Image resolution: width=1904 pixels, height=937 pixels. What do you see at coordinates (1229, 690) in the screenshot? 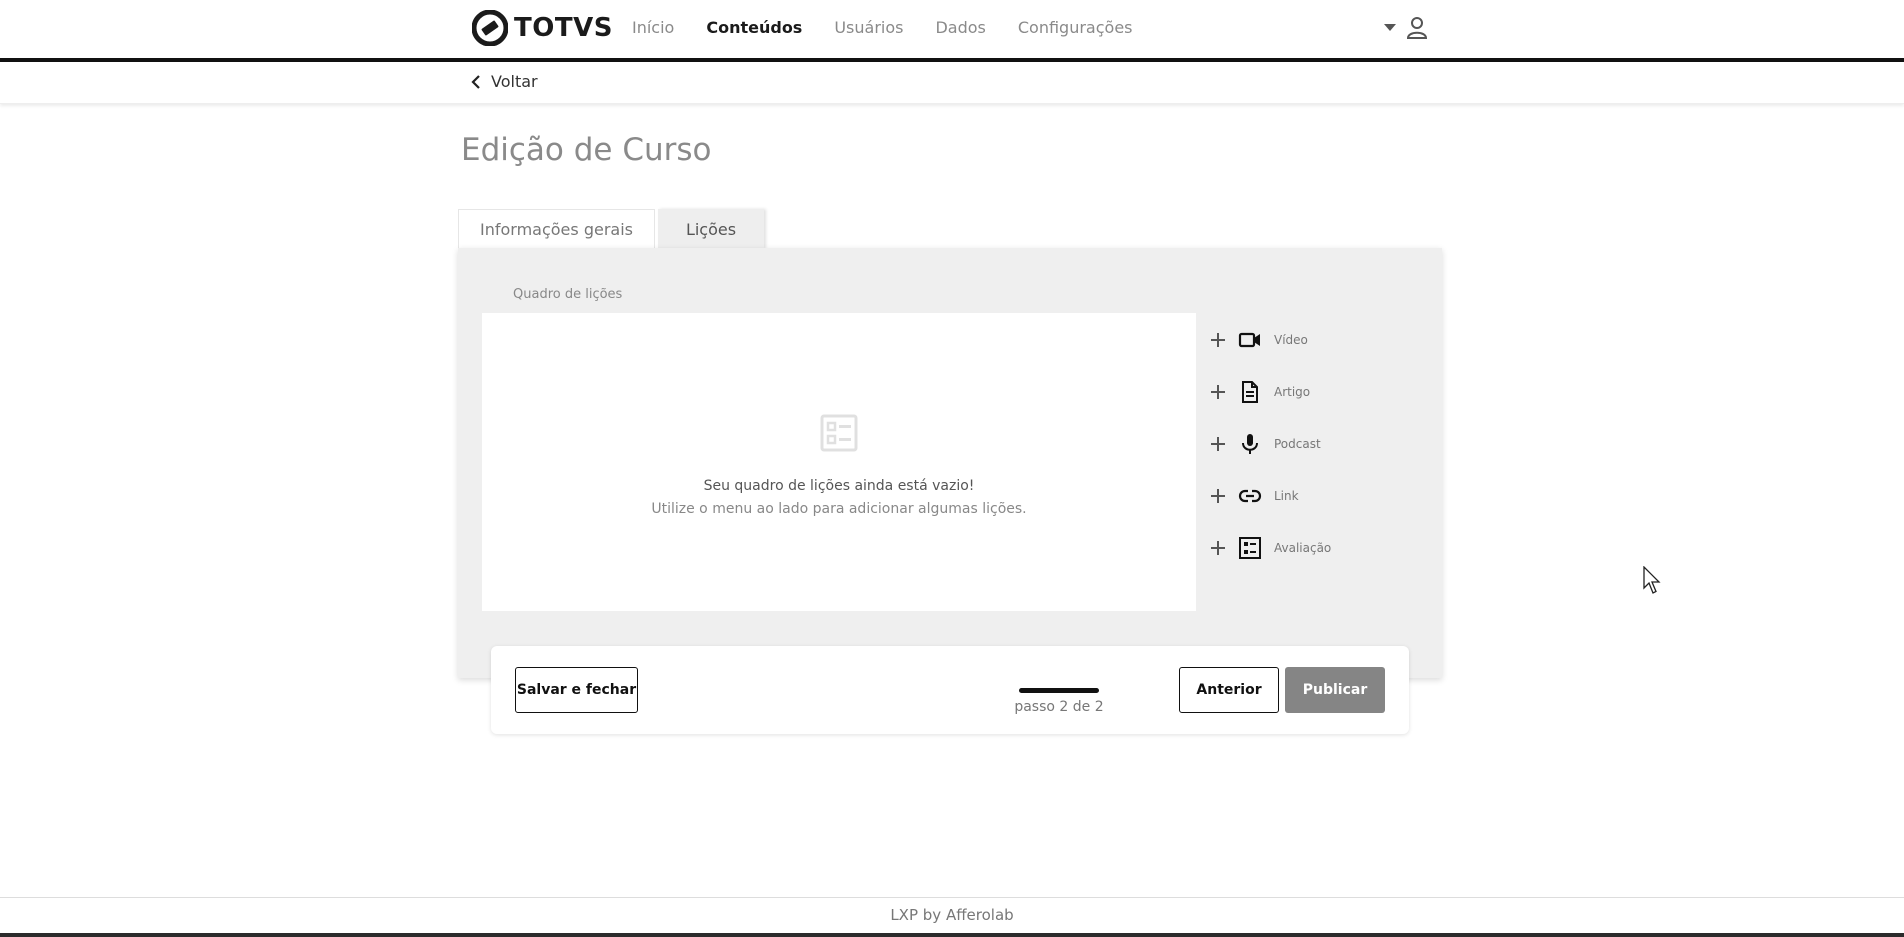
I see `previous-button: Anterior` at bounding box center [1229, 690].